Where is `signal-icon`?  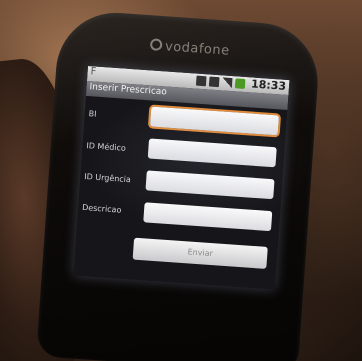
signal-icon is located at coordinates (227, 83).